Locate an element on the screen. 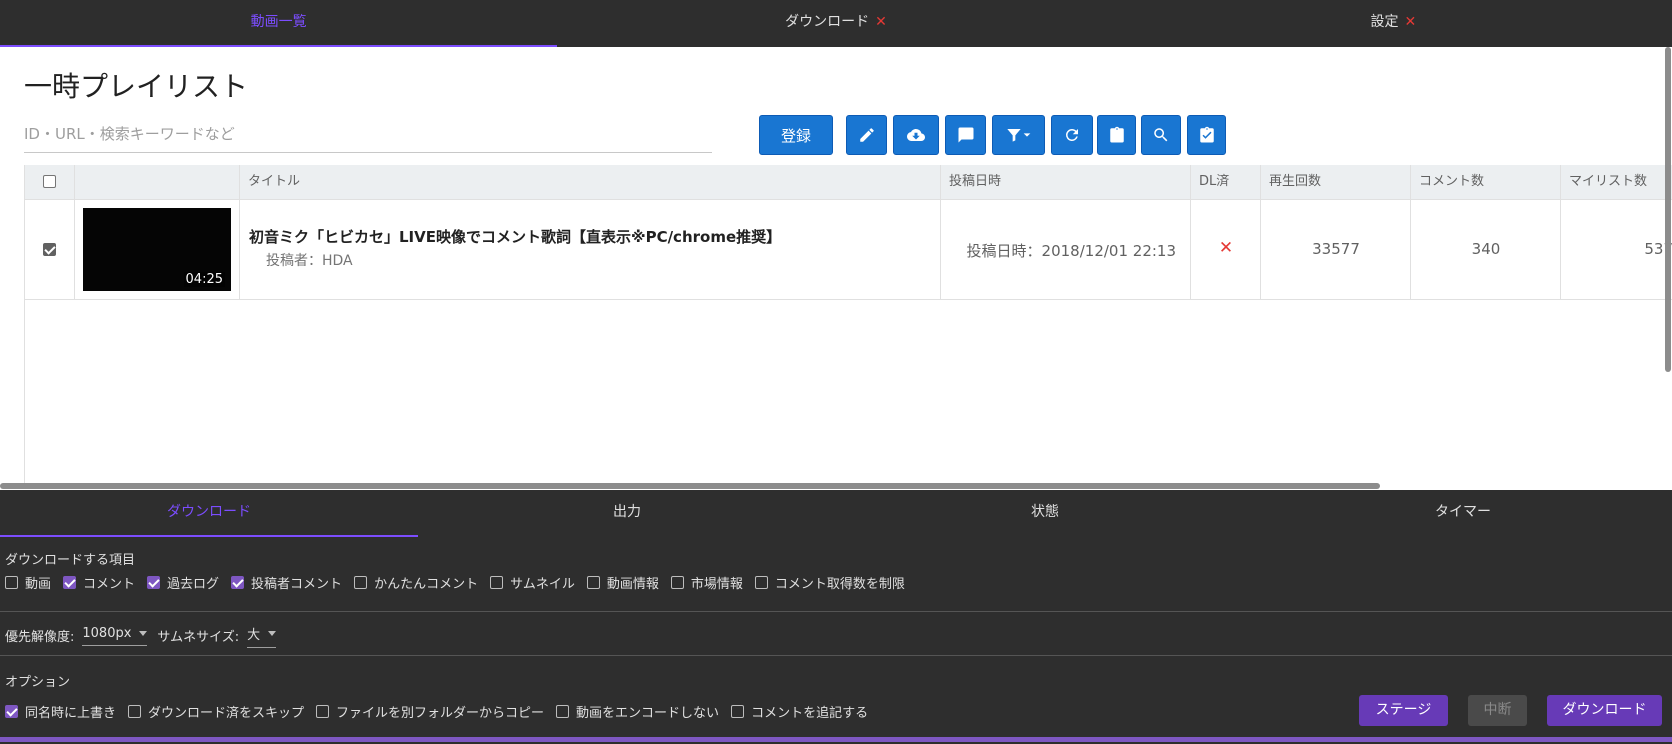  duration-badge: 04:25 is located at coordinates (204, 279).